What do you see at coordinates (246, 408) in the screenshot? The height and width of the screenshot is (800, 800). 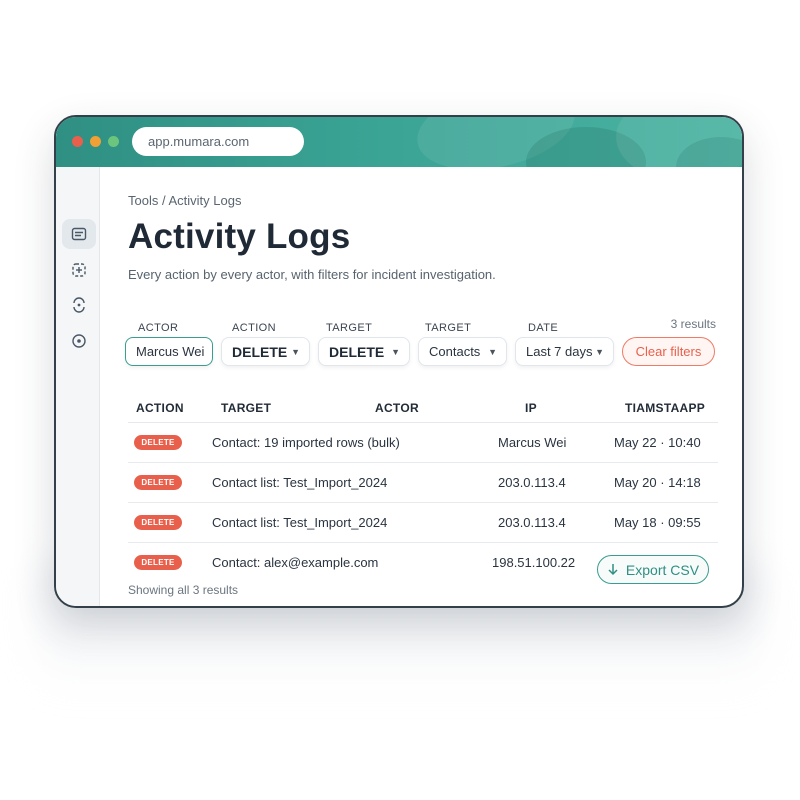 I see `column-header-target: TARGET` at bounding box center [246, 408].